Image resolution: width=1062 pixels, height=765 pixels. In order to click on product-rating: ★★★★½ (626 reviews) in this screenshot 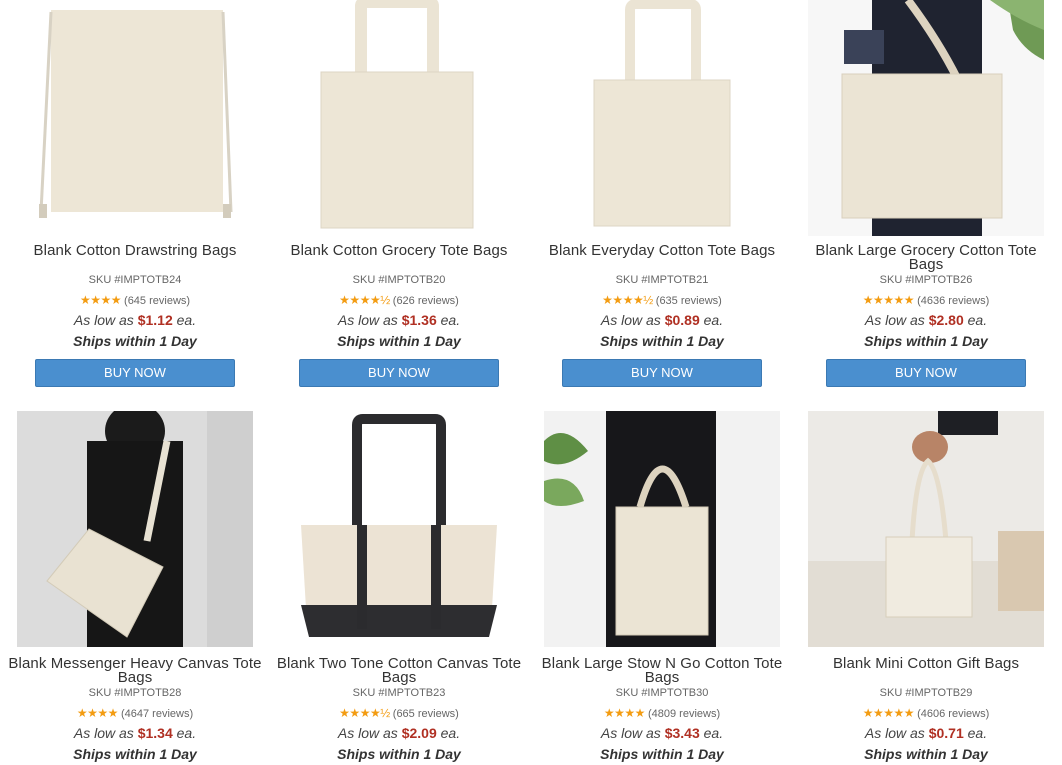, I will do `click(399, 300)`.